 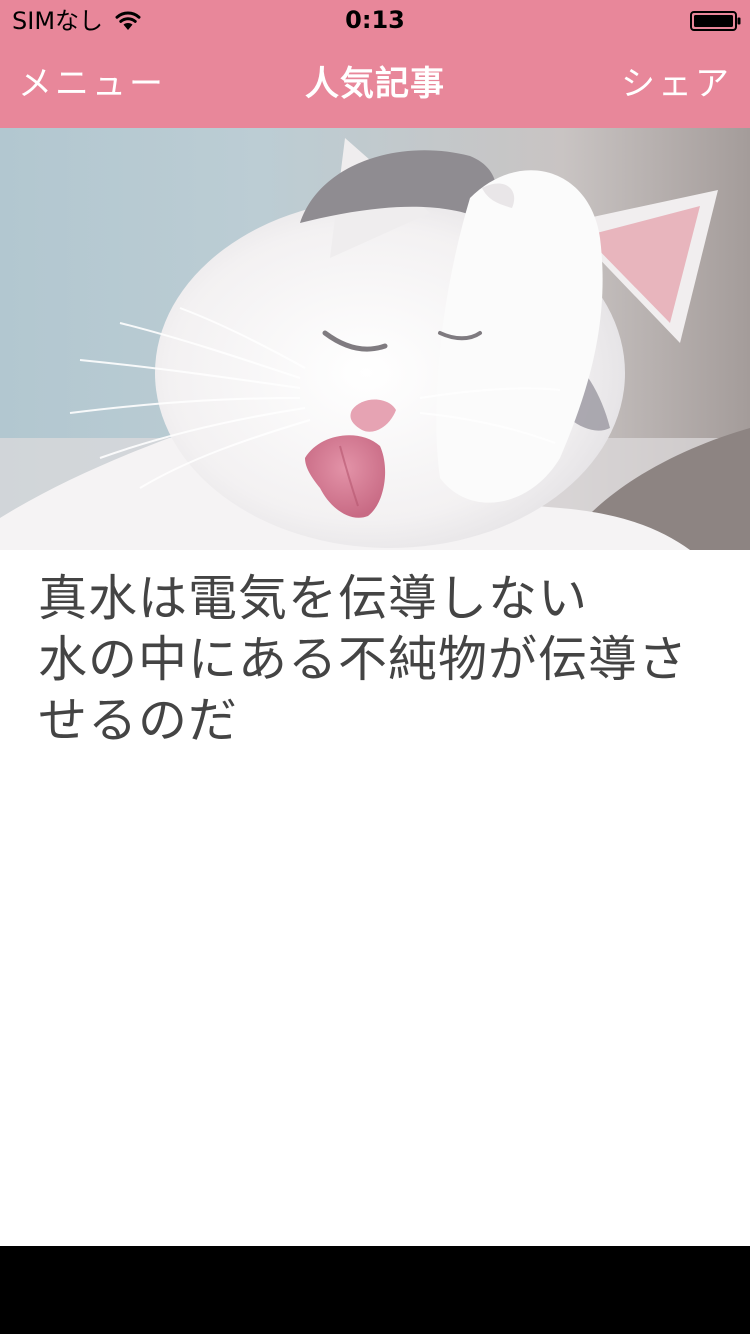 I want to click on article-body: 真水は電気を伝導しない 水の中にある不純物が伝導さ せるのだ, so click(x=383, y=659).